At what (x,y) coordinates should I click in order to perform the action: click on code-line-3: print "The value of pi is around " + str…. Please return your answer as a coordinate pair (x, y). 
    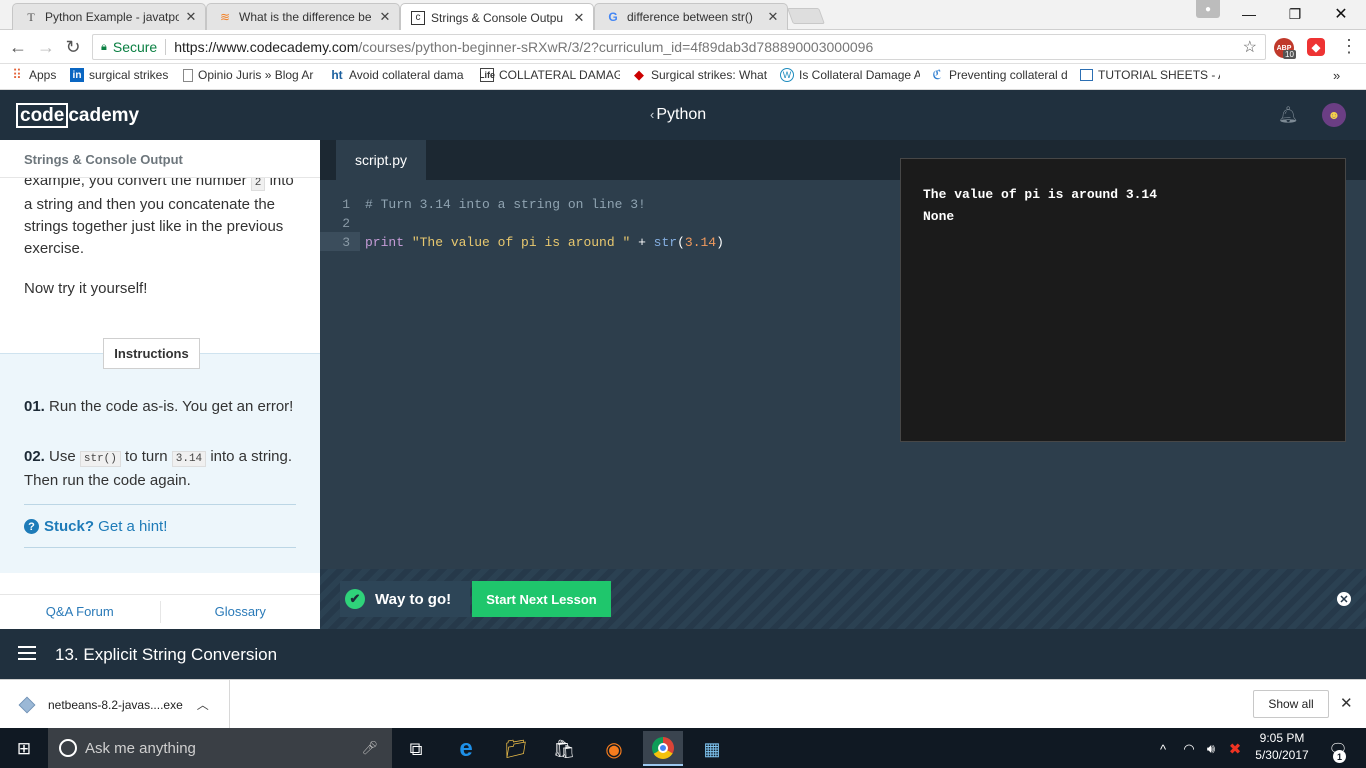
    Looking at the image, I should click on (544, 242).